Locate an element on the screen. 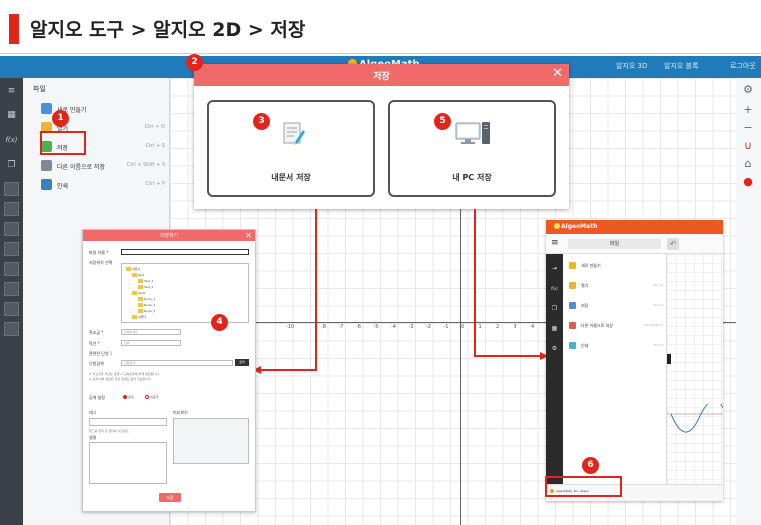  tree-node: 내문서 is located at coordinates (133, 269).